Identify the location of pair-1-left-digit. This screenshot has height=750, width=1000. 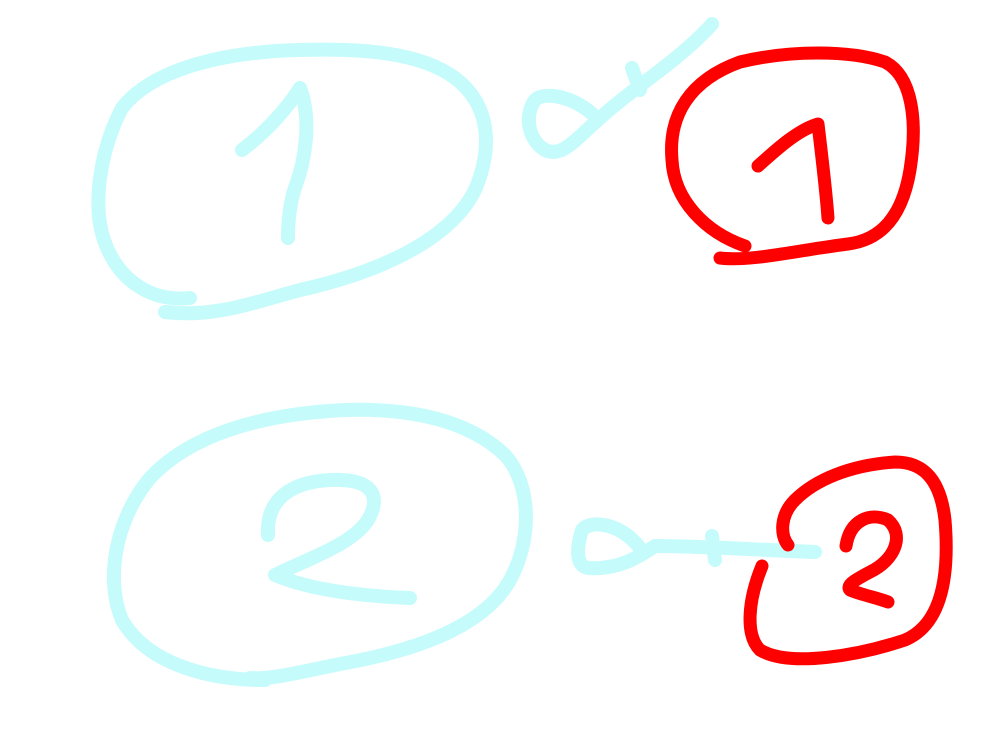
(274, 163).